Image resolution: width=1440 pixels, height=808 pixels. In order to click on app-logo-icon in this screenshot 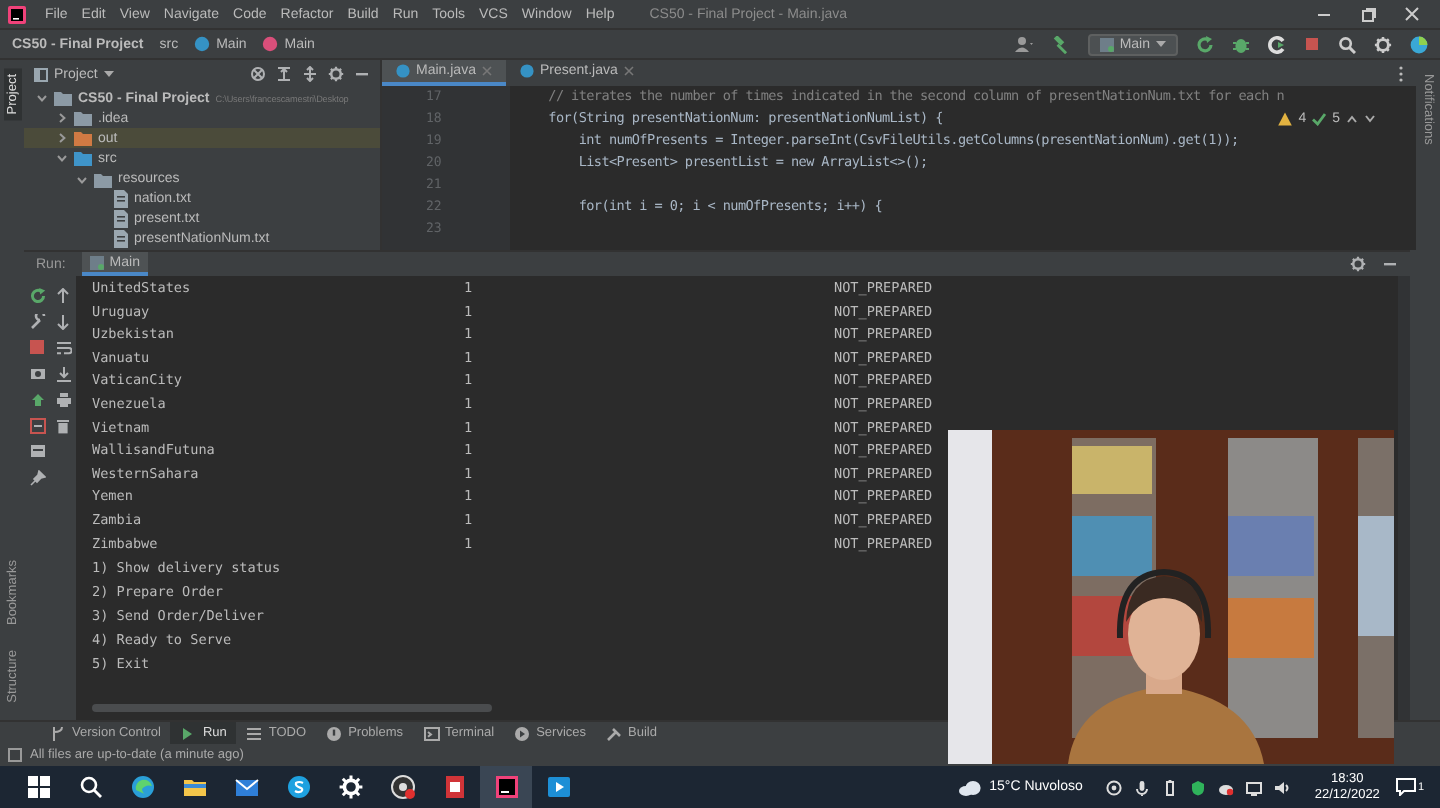, I will do `click(17, 14)`.